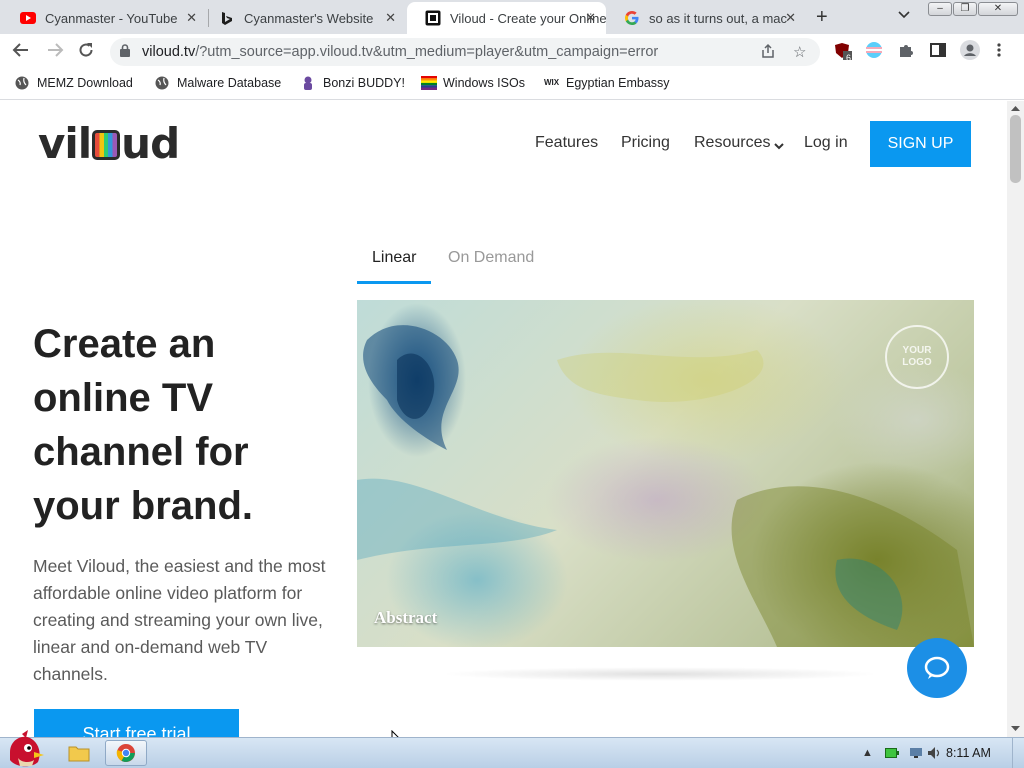  Describe the element at coordinates (779, 146) in the screenshot. I see `chevron-down-icon` at that location.